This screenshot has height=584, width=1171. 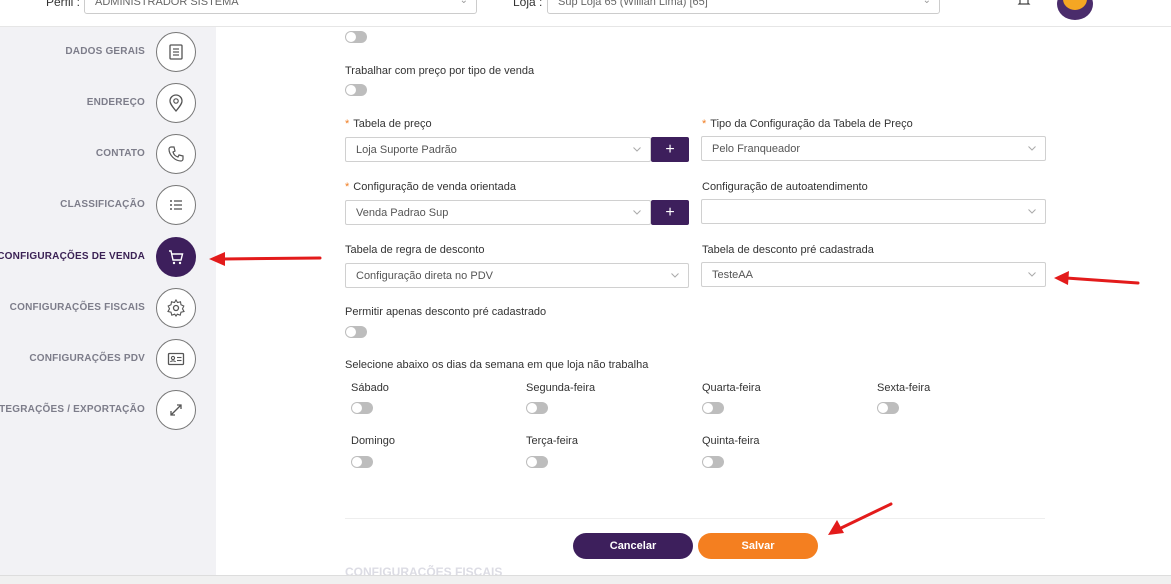 I want to click on add-tabela-preco-button: +, so click(x=670, y=149).